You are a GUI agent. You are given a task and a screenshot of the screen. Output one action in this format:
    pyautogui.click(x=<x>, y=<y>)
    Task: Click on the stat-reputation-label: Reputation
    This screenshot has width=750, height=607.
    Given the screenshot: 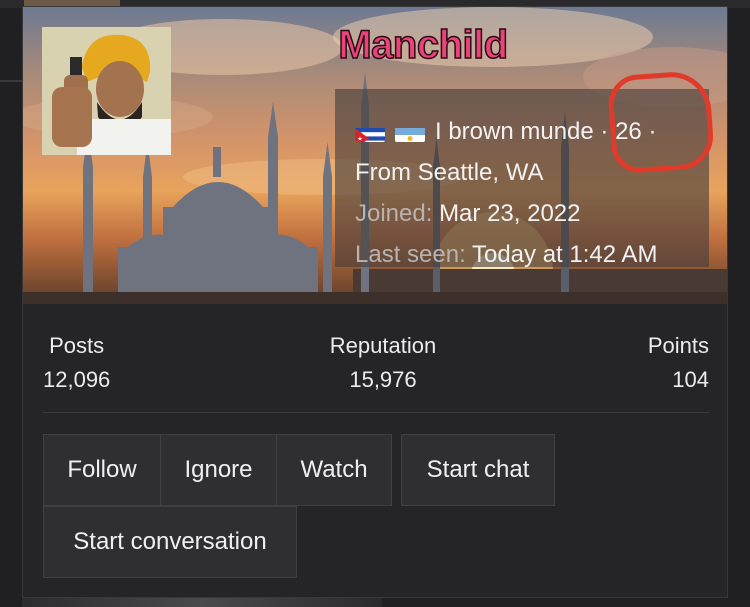 What is the action you would take?
    pyautogui.click(x=383, y=345)
    